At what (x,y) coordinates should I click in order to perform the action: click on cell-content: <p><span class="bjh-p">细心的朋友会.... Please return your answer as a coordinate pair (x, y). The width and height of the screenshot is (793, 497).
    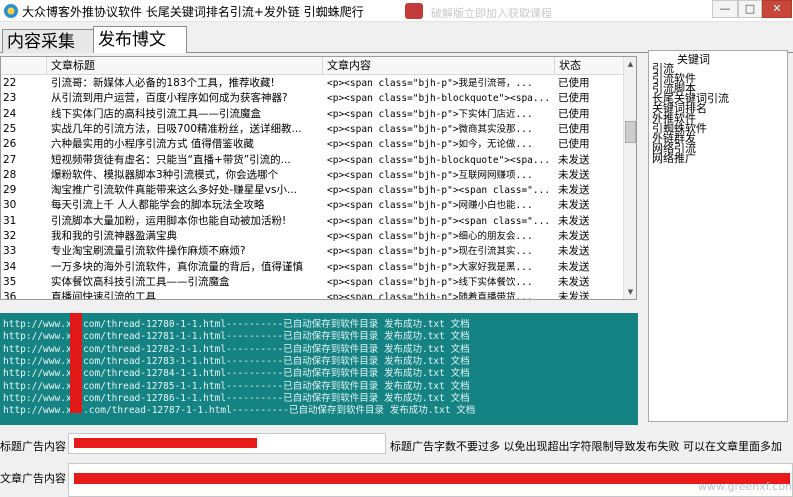
    Looking at the image, I should click on (430, 236).